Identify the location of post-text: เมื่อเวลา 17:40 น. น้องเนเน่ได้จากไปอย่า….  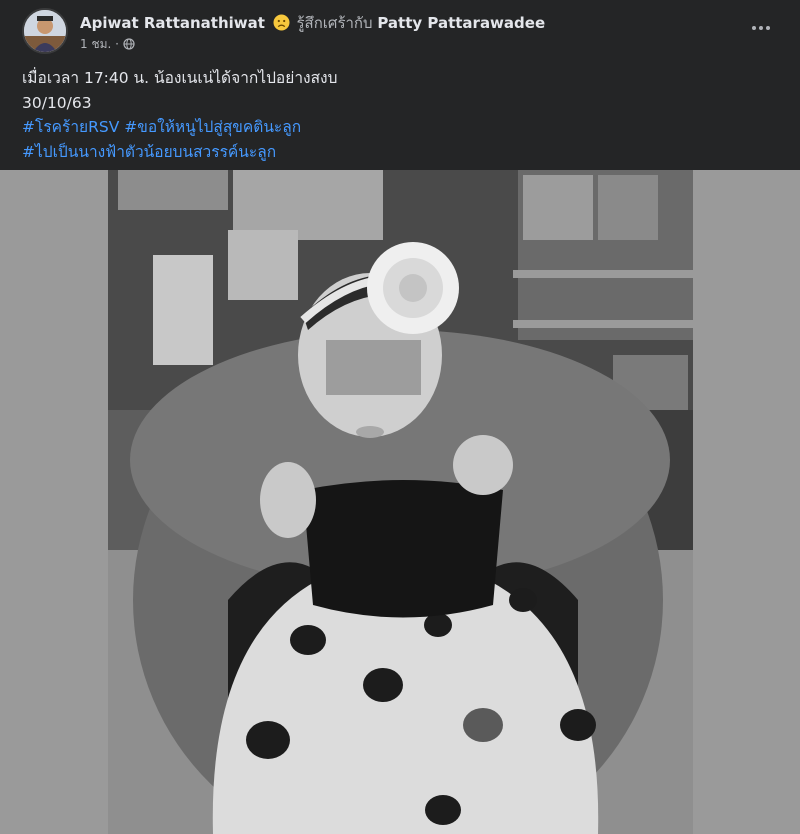
(401, 115).